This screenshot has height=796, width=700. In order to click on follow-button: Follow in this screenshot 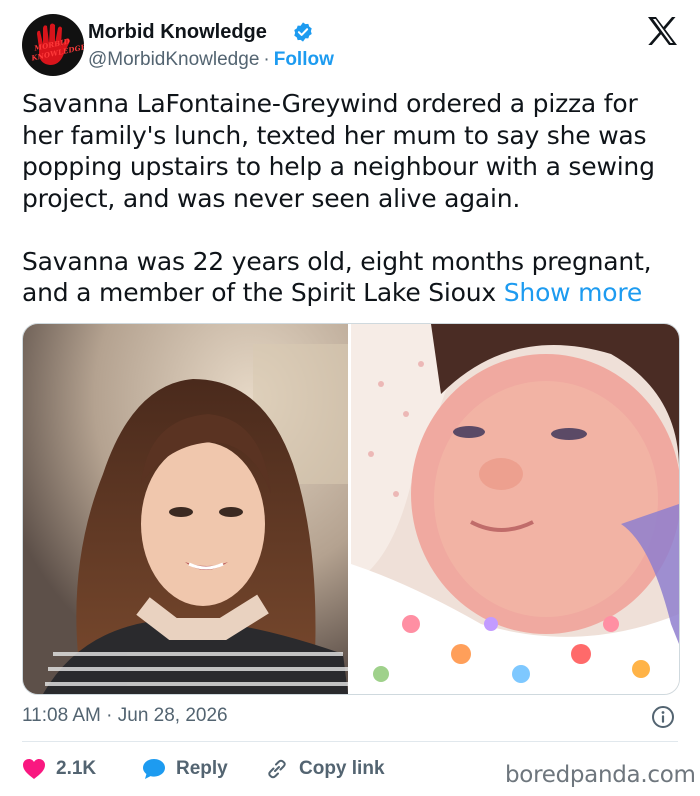, I will do `click(304, 59)`.